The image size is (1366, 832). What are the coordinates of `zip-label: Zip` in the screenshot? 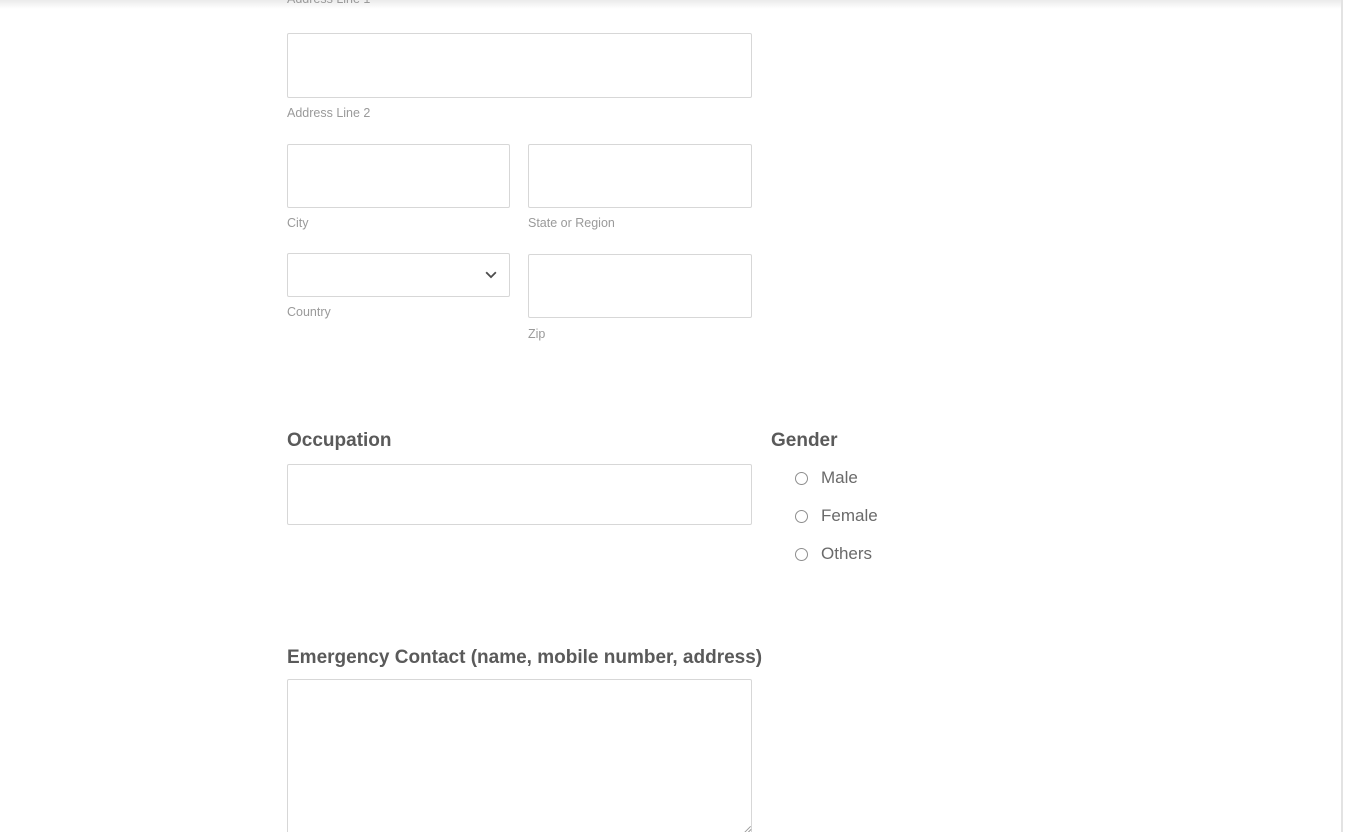 It's located at (537, 334).